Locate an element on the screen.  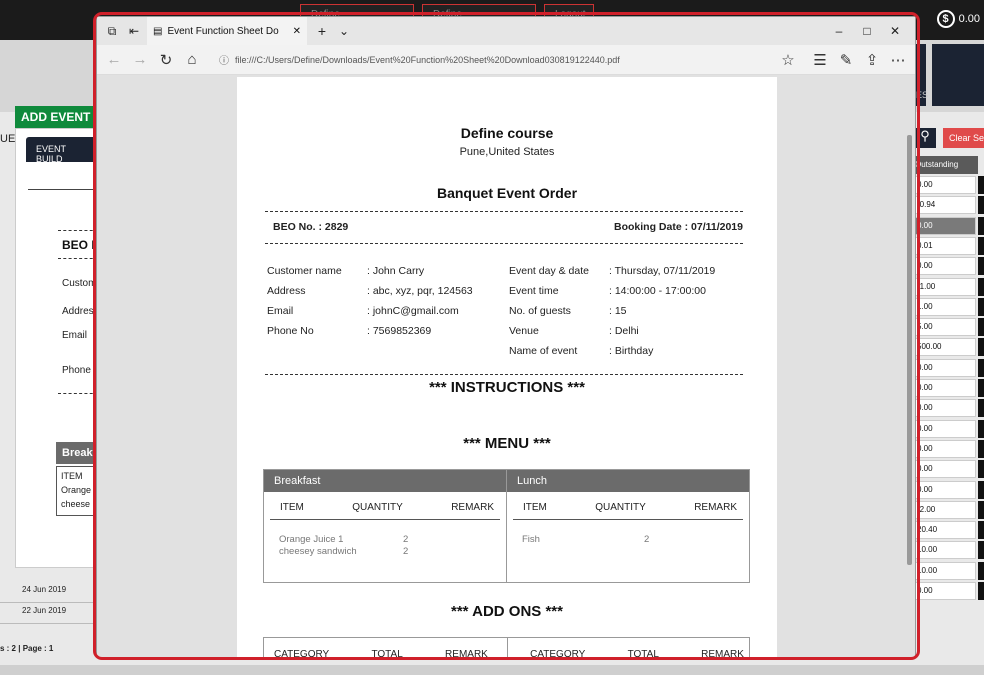
search-icon: ⚲ is located at coordinates (925, 138).